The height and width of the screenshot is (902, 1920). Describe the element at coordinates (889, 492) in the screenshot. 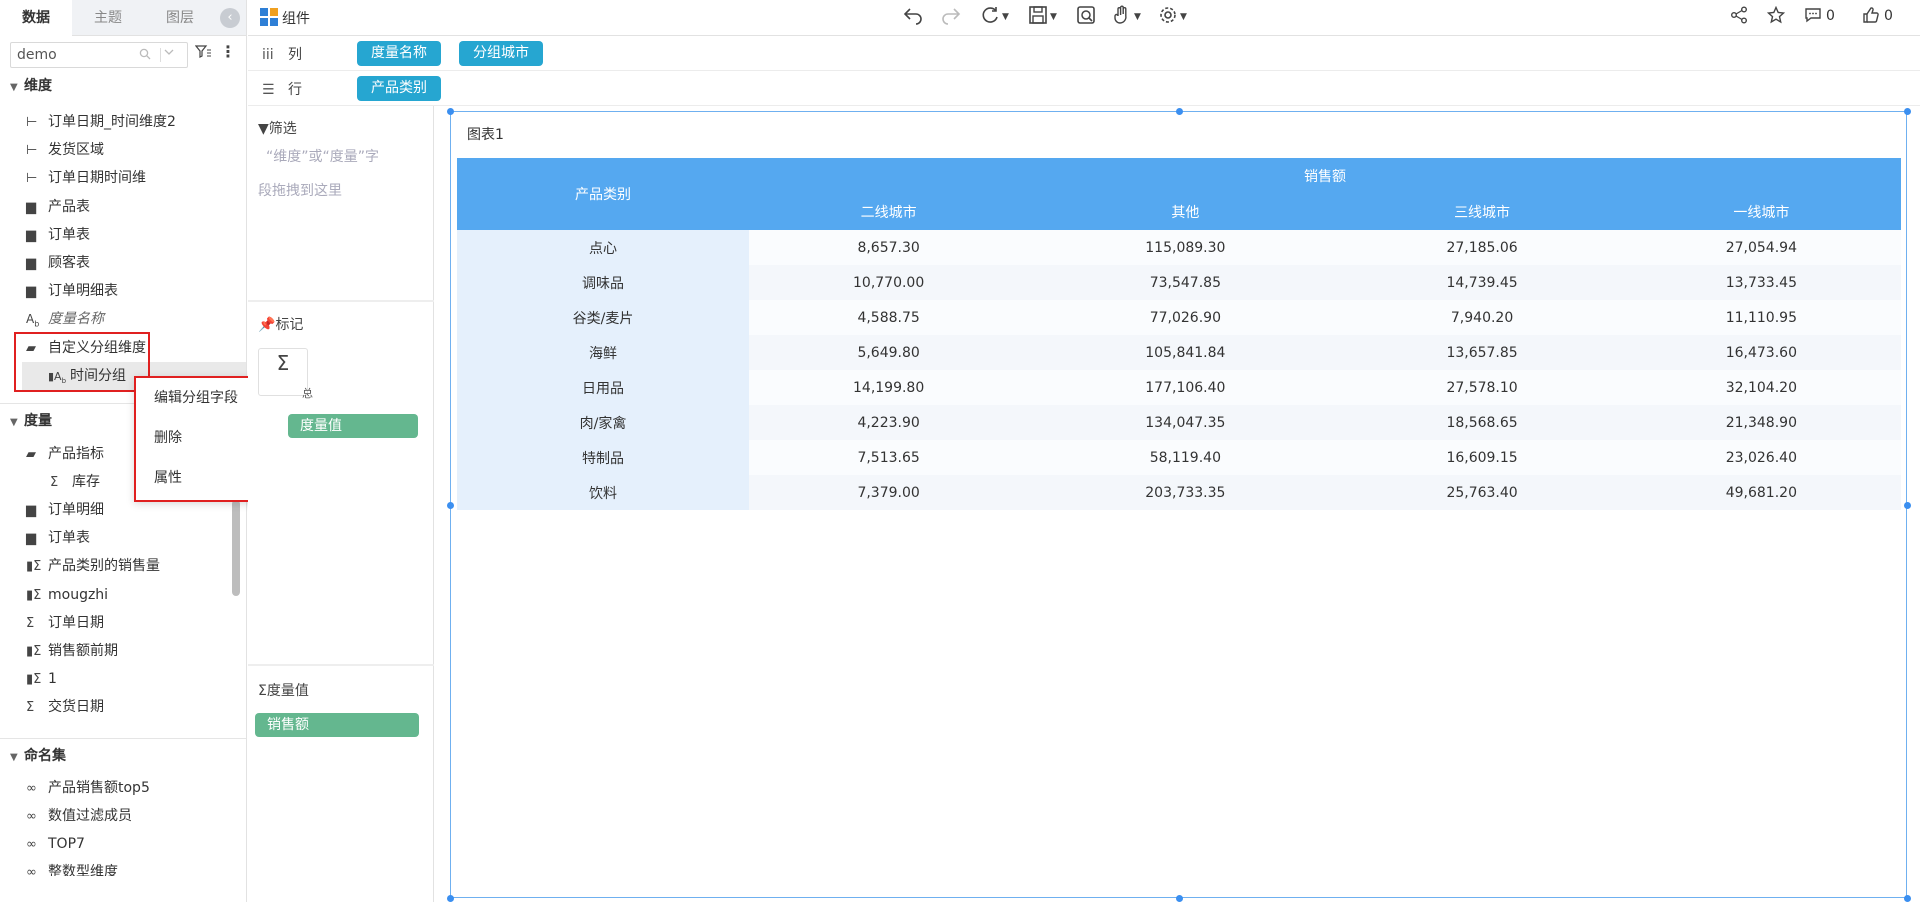

I see `value-cell: 7,379.00` at that location.